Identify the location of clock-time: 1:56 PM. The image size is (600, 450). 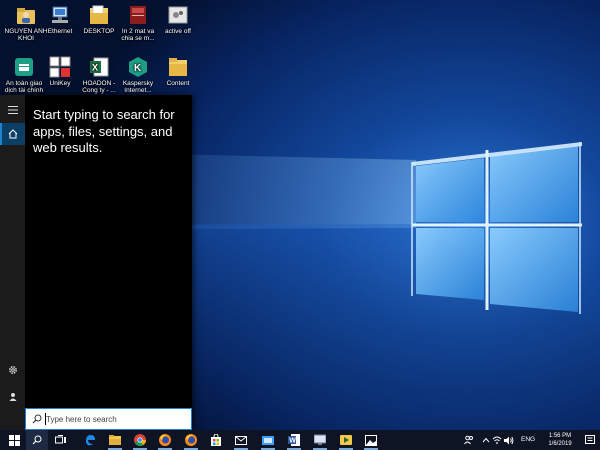
(560, 436).